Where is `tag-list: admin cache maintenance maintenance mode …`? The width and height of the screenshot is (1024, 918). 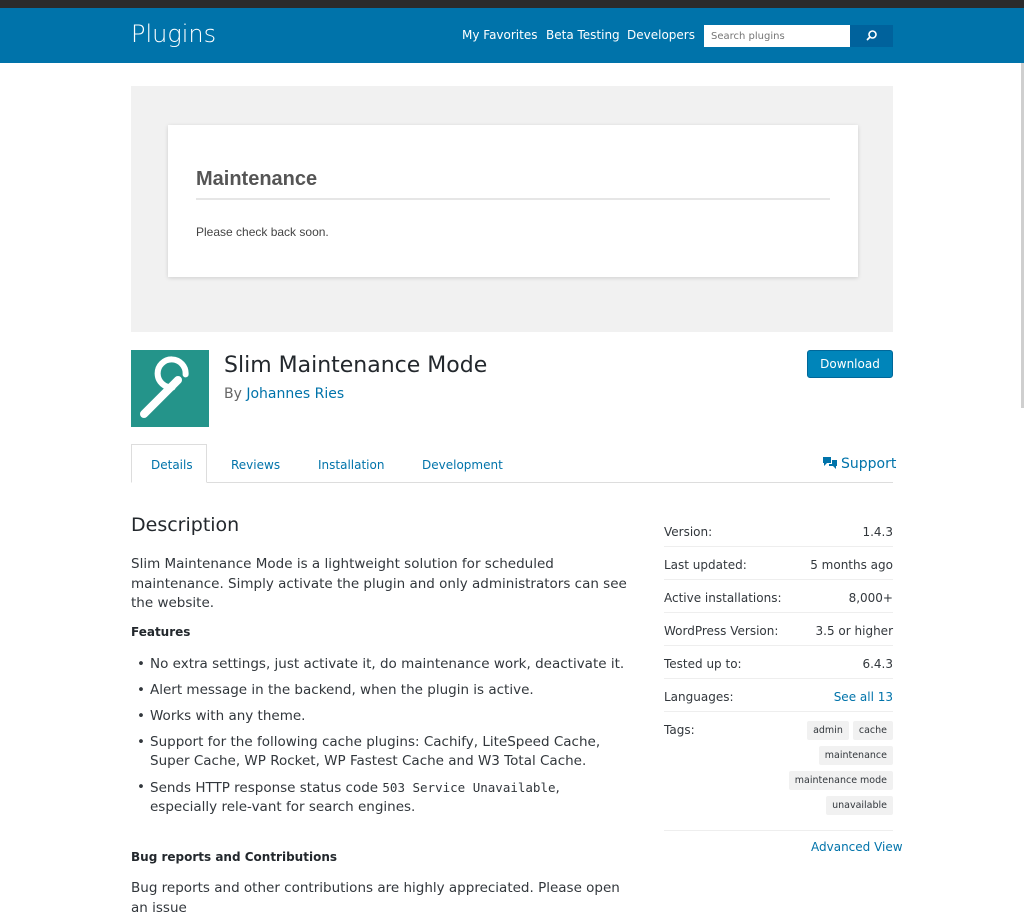 tag-list: admin cache maintenance maintenance mode … is located at coordinates (833, 771).